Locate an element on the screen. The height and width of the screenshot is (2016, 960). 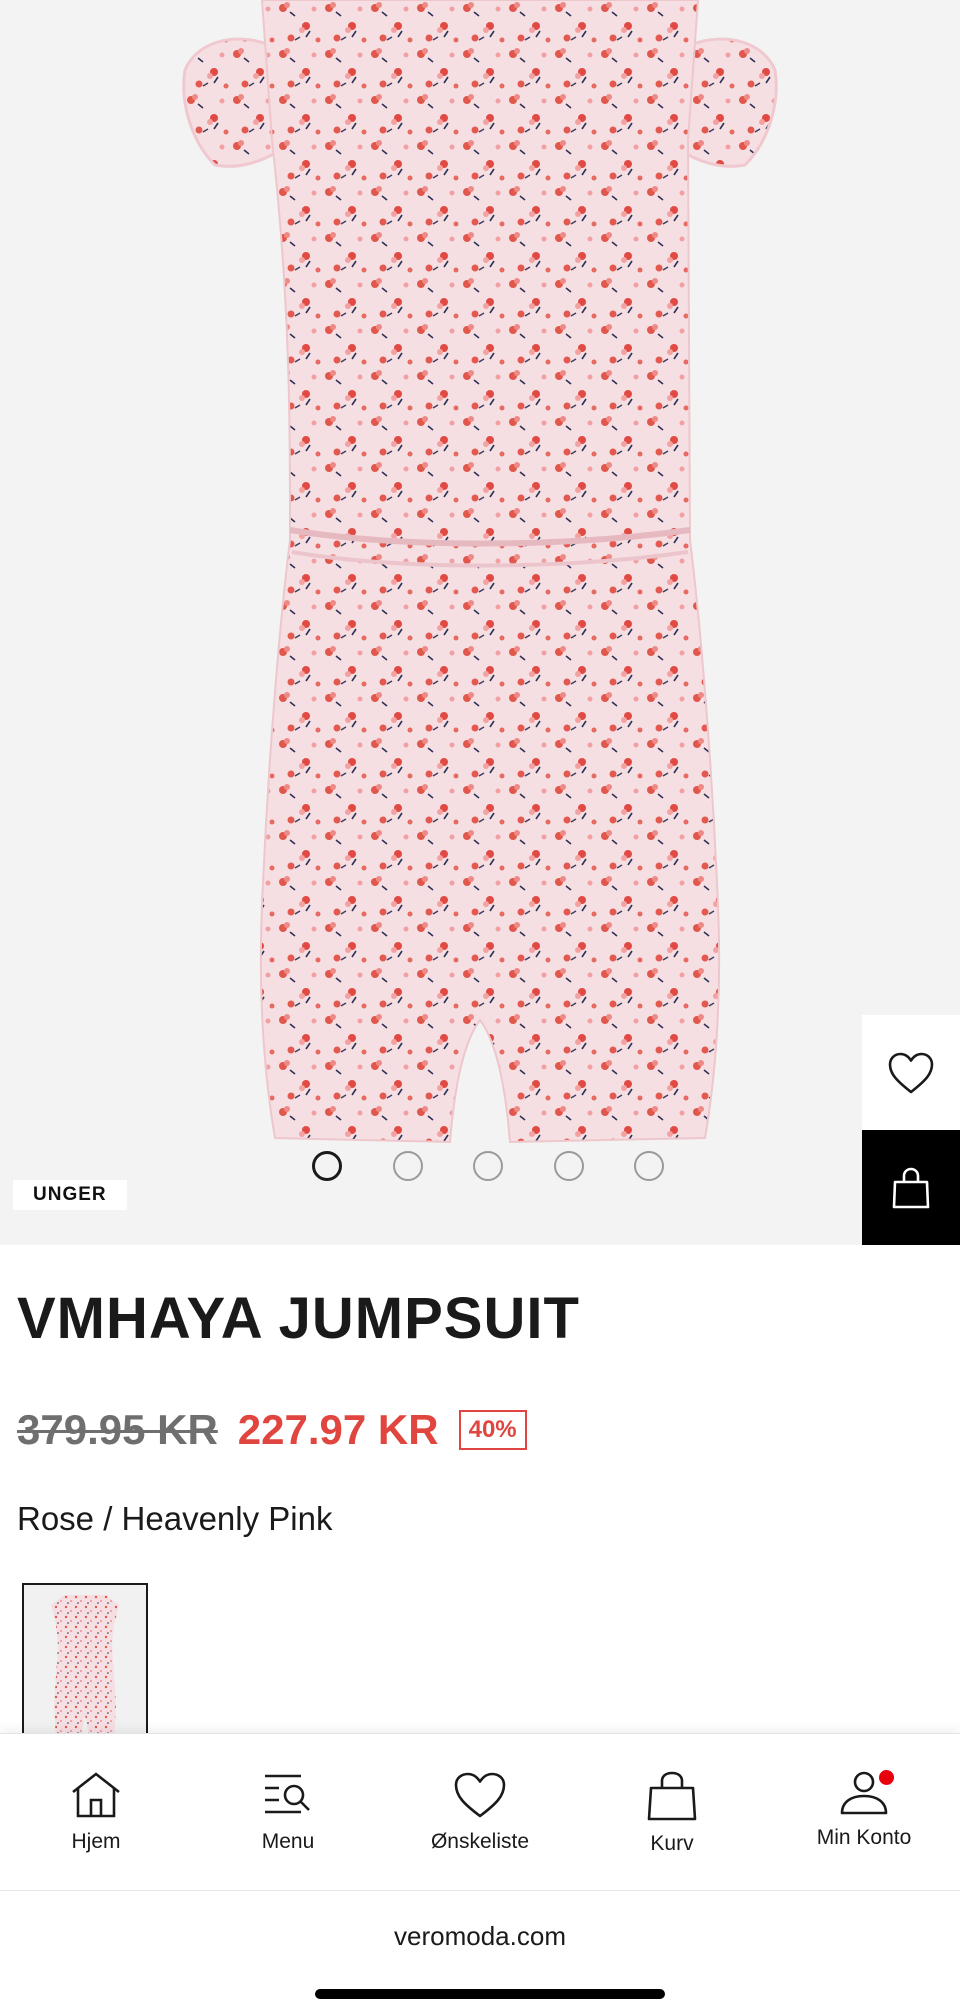
color-swatch-thumbnail is located at coordinates (85, 1663).